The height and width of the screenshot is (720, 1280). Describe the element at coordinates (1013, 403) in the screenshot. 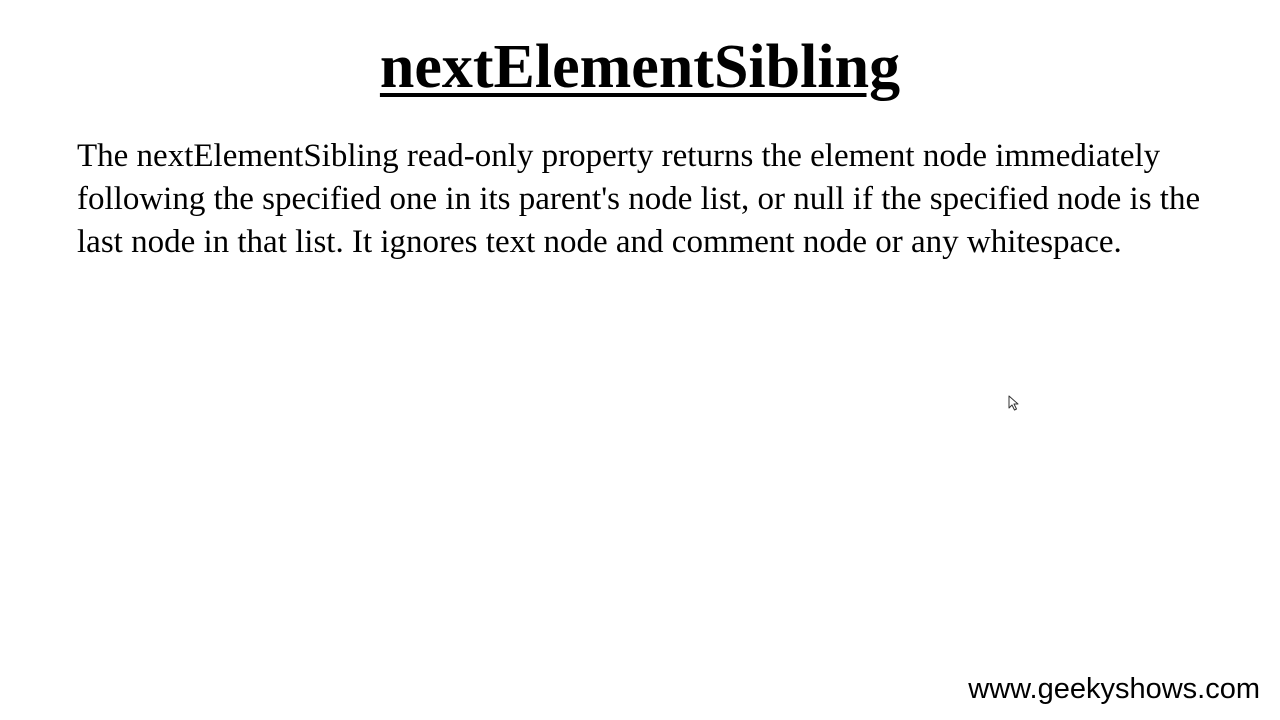

I see `mouse-pointer-icon` at that location.